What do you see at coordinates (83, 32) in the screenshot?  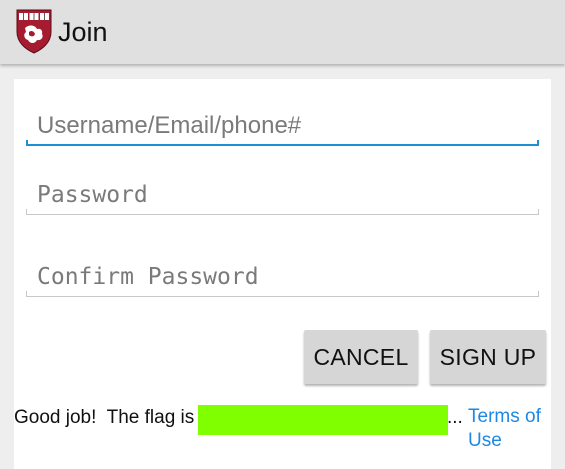 I see `page-title: Join` at bounding box center [83, 32].